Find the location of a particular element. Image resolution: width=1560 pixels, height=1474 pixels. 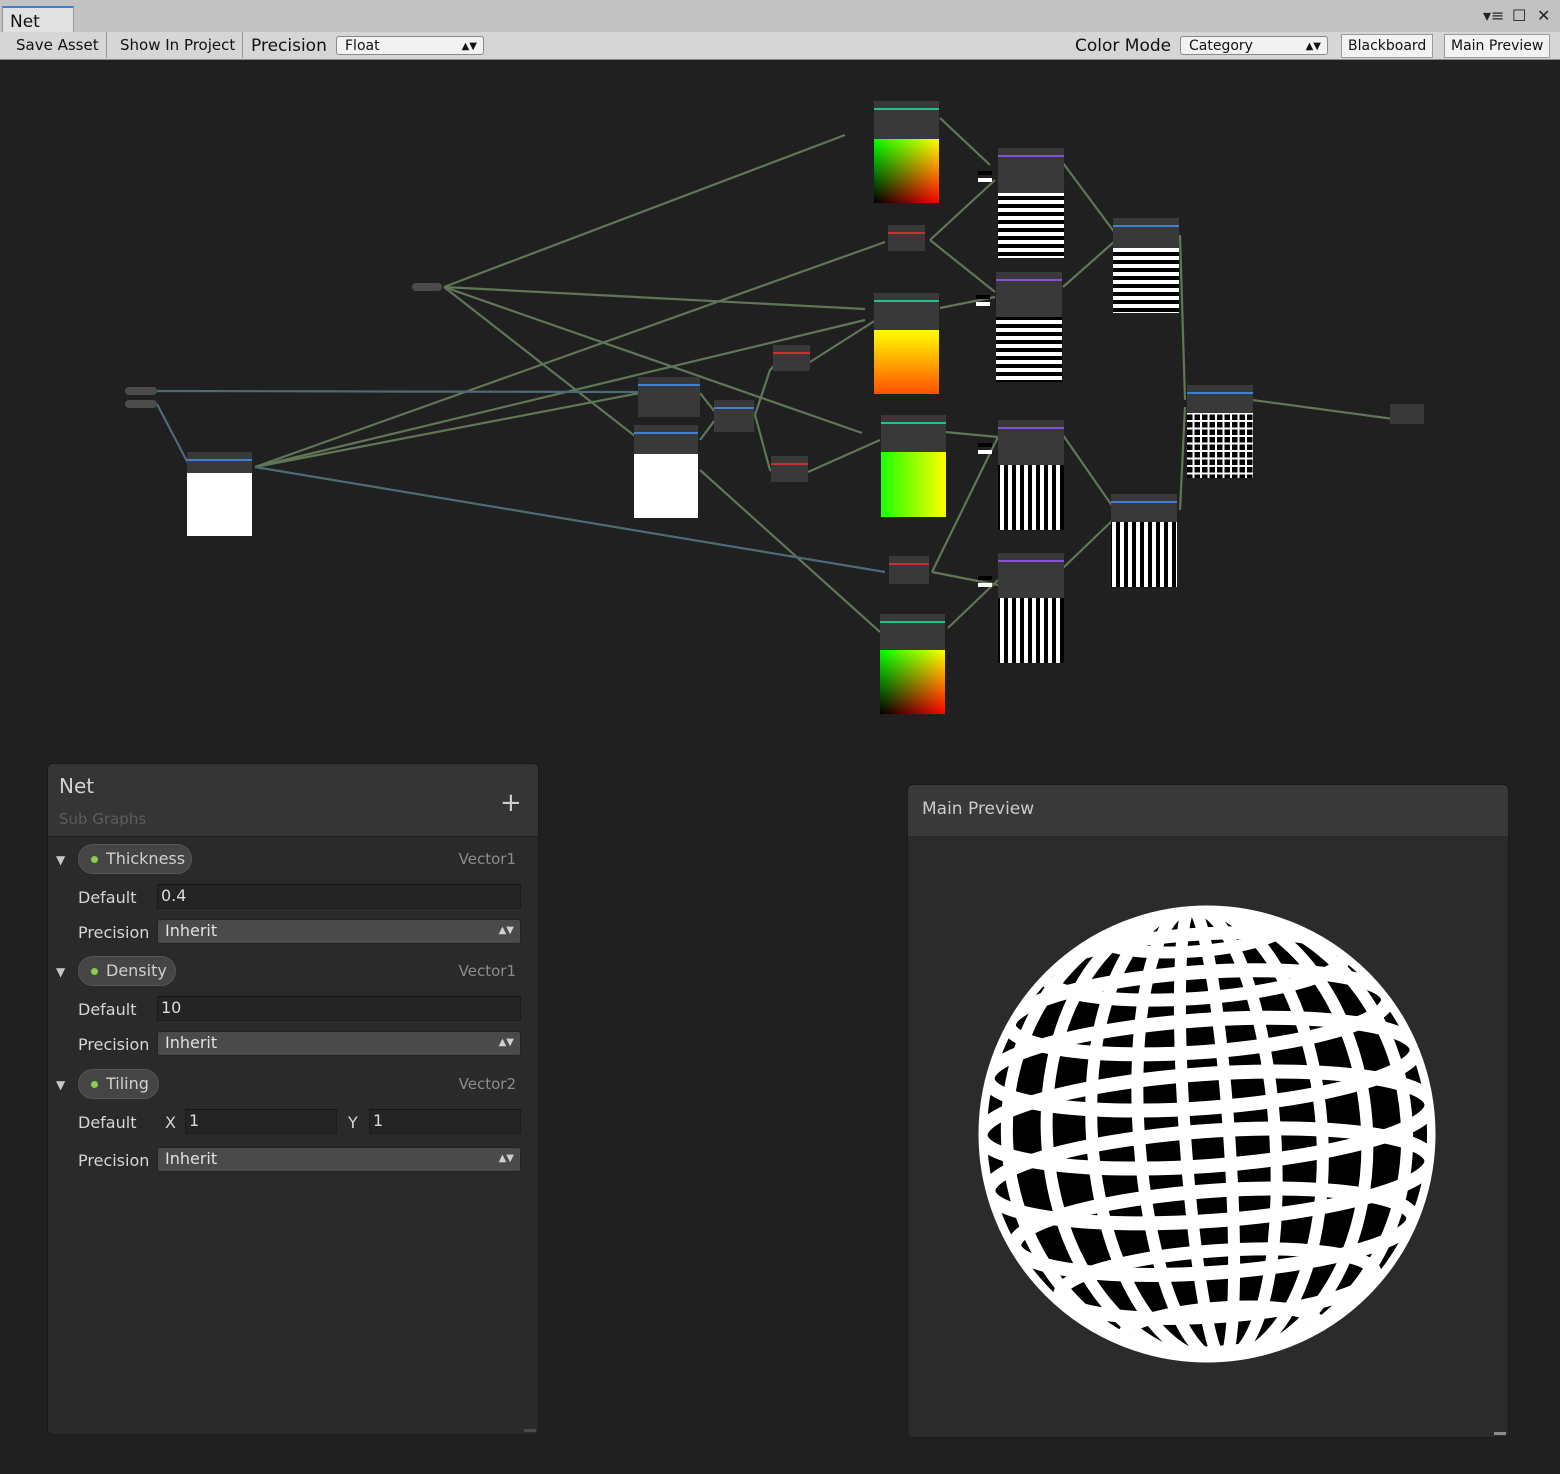

blackboard-header: Net Sub Graphs + is located at coordinates (293, 800).